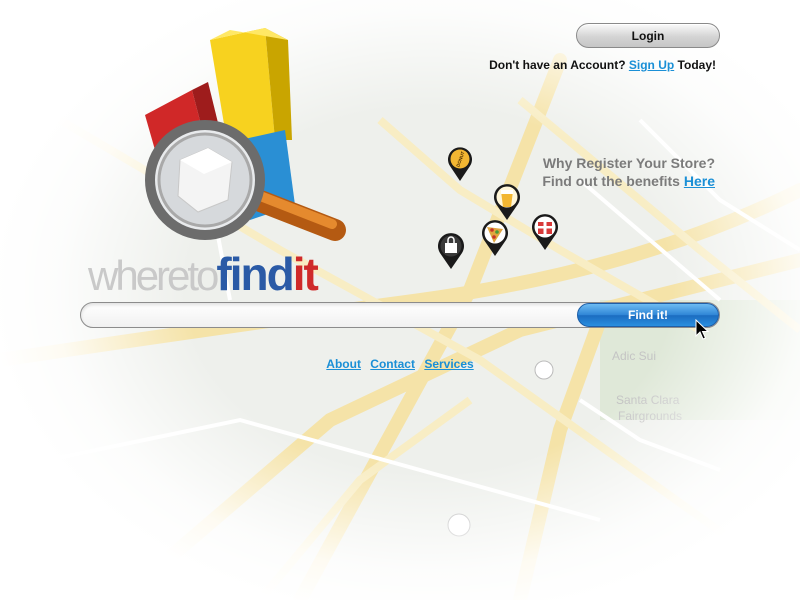 This screenshot has height=600, width=800. I want to click on logo-text-it: it, so click(305, 274).